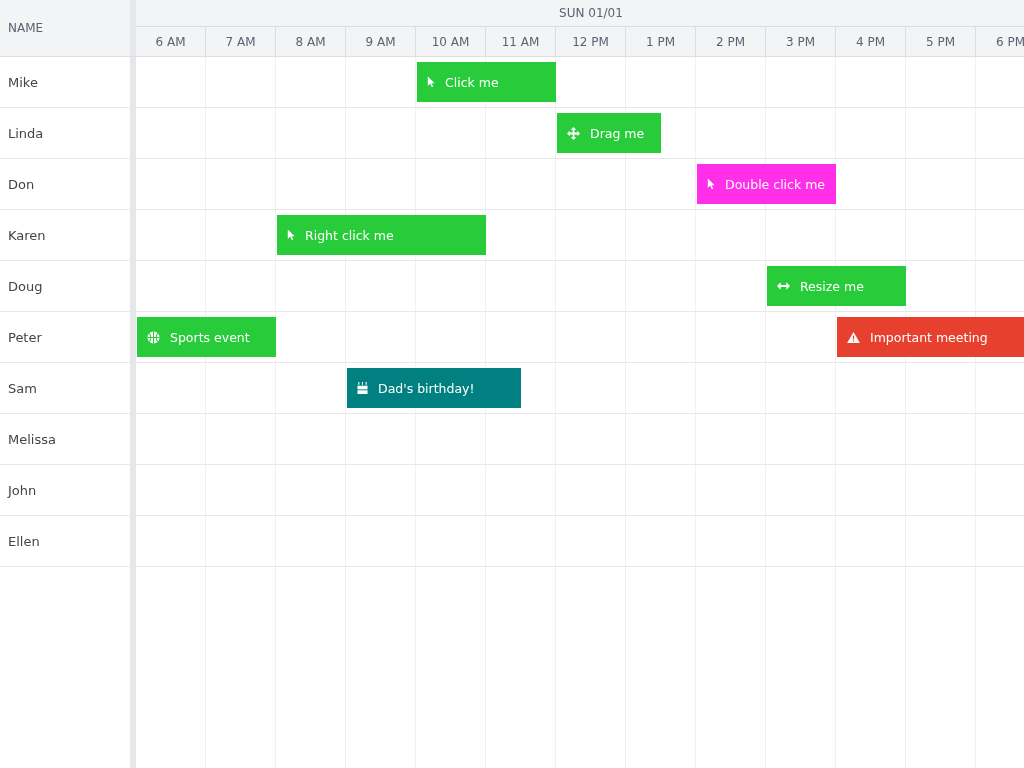 The height and width of the screenshot is (768, 1024). Describe the element at coordinates (731, 41) in the screenshot. I see `hour-header: 2 PM` at that location.